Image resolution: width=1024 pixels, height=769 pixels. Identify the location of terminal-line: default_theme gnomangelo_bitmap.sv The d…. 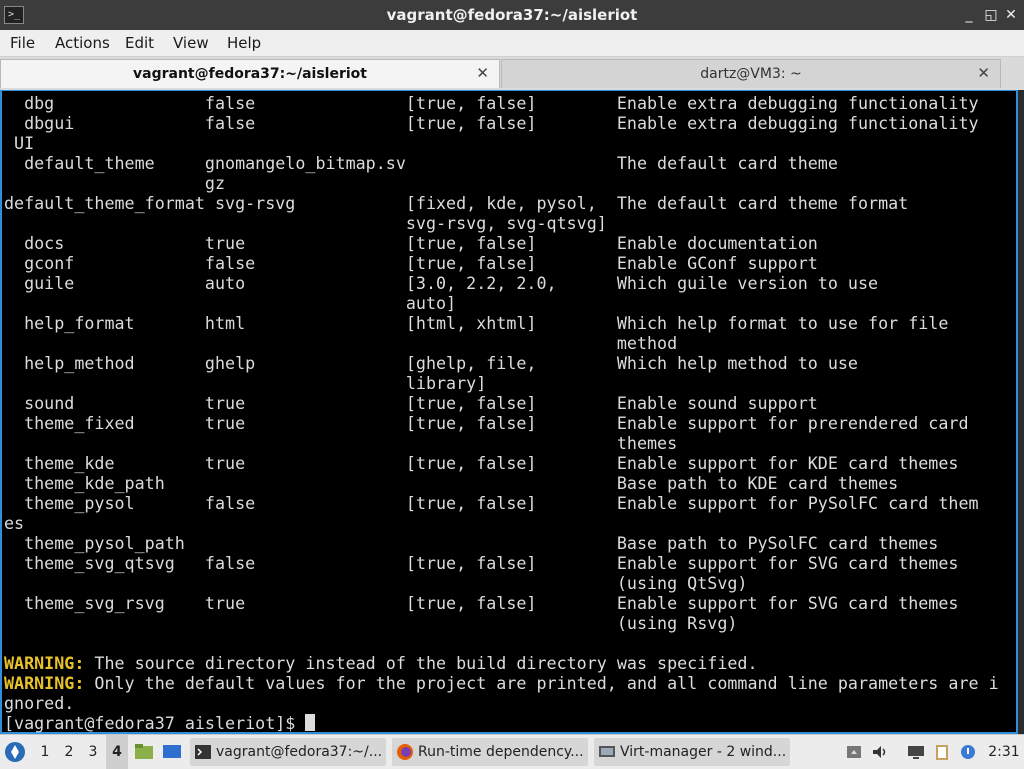
(421, 163).